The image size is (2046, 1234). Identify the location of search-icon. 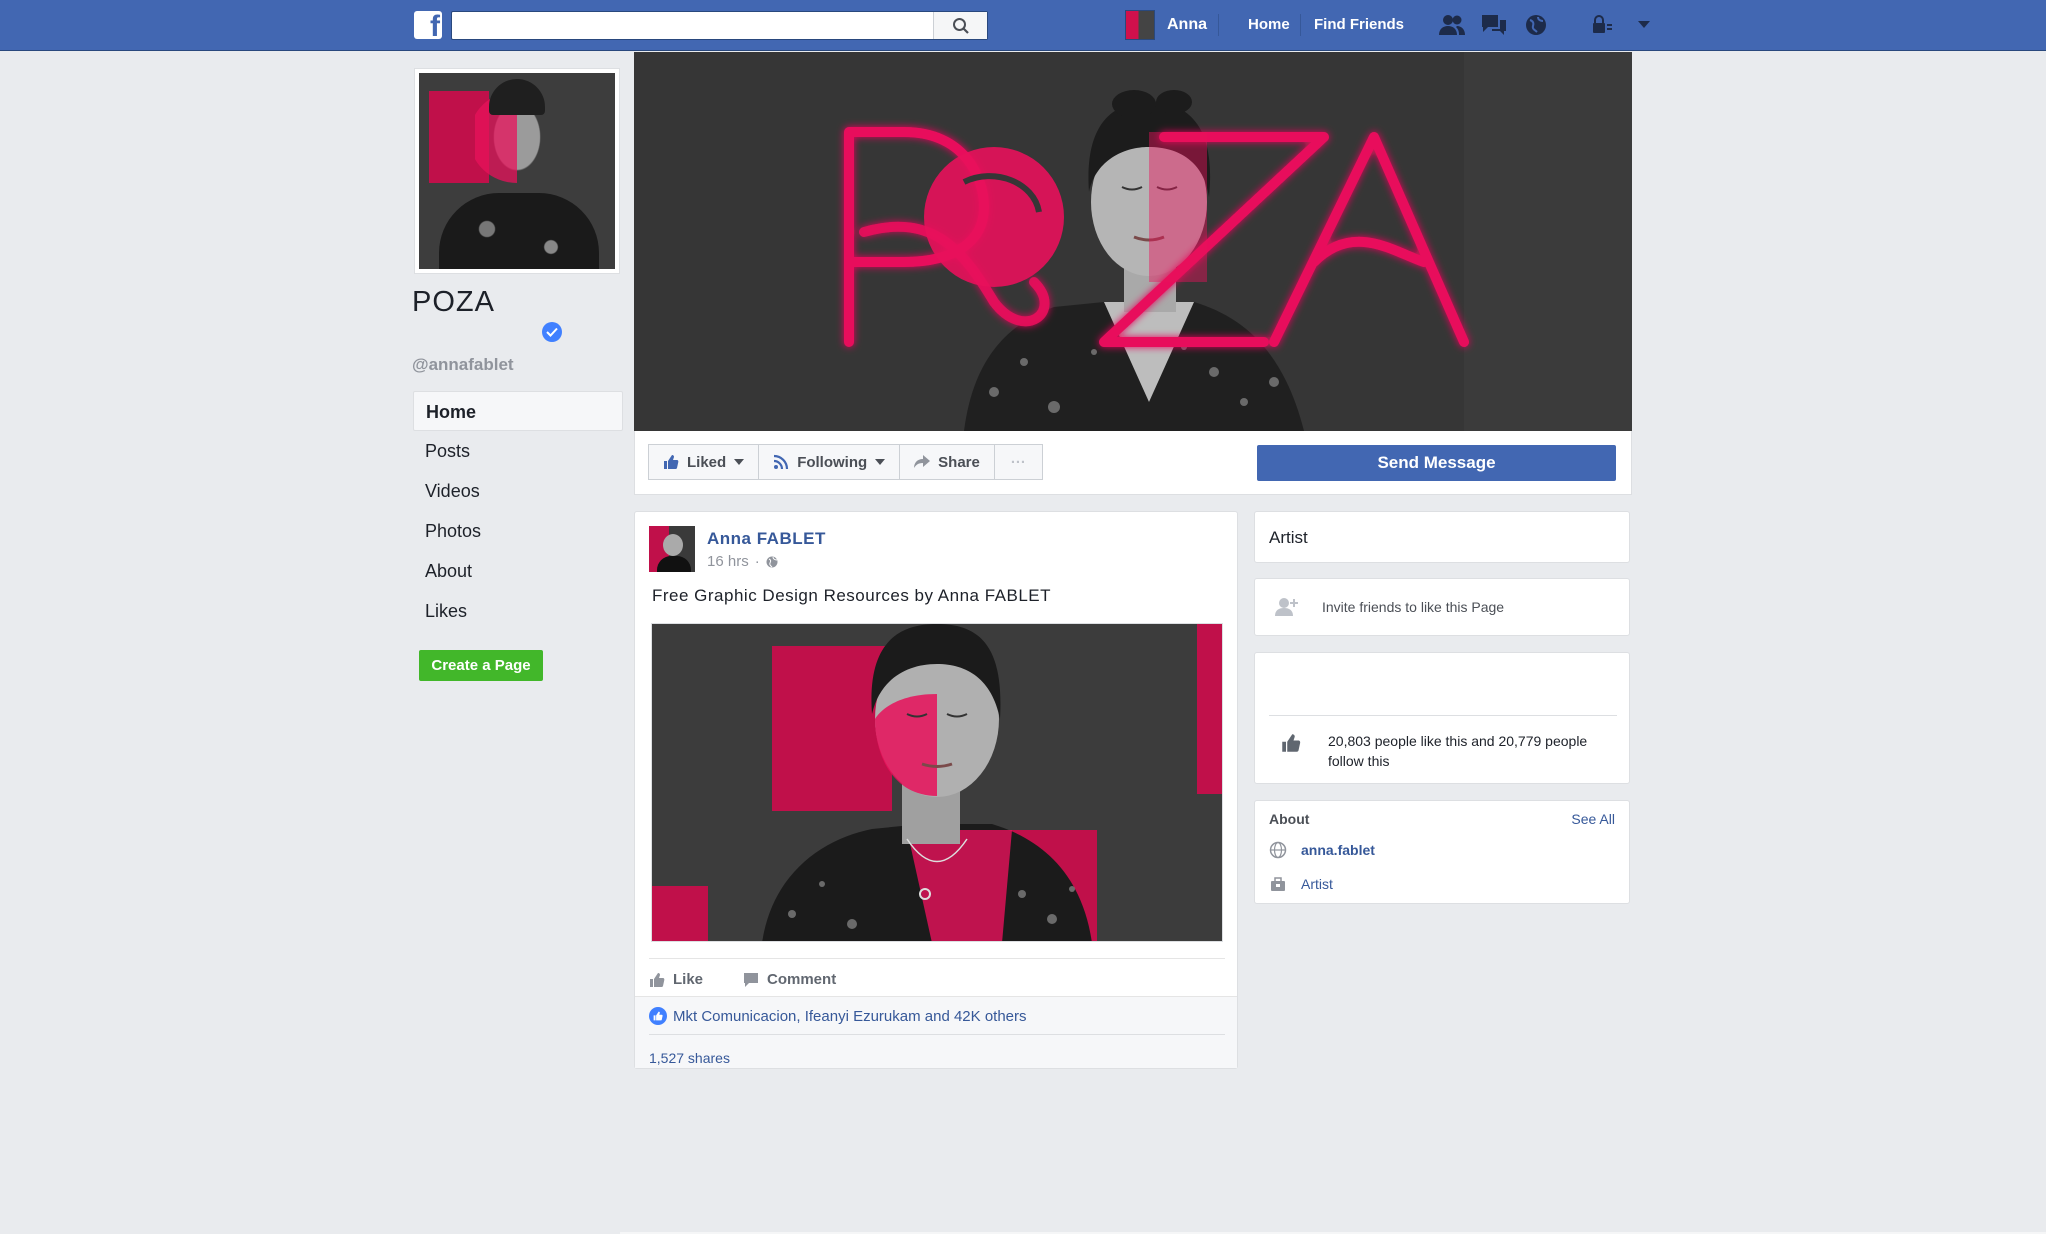
(960, 25).